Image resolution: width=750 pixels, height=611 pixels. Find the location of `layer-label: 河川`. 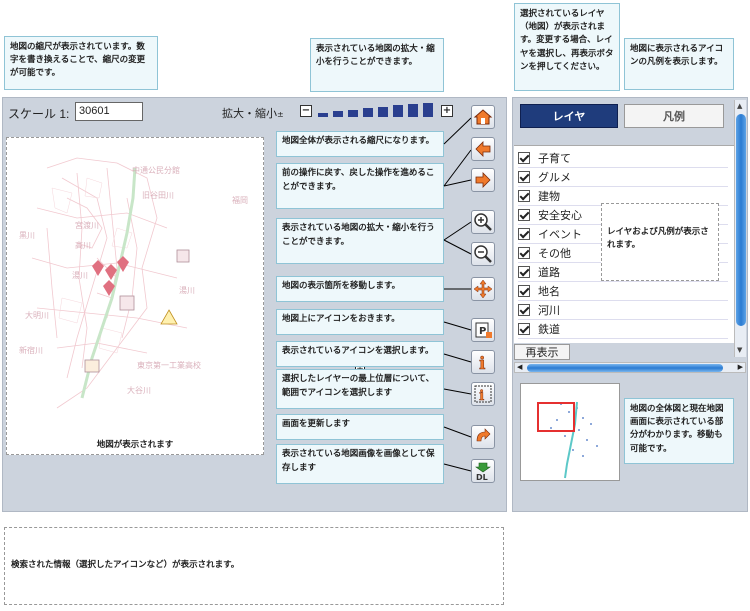

layer-label: 河川 is located at coordinates (549, 310).